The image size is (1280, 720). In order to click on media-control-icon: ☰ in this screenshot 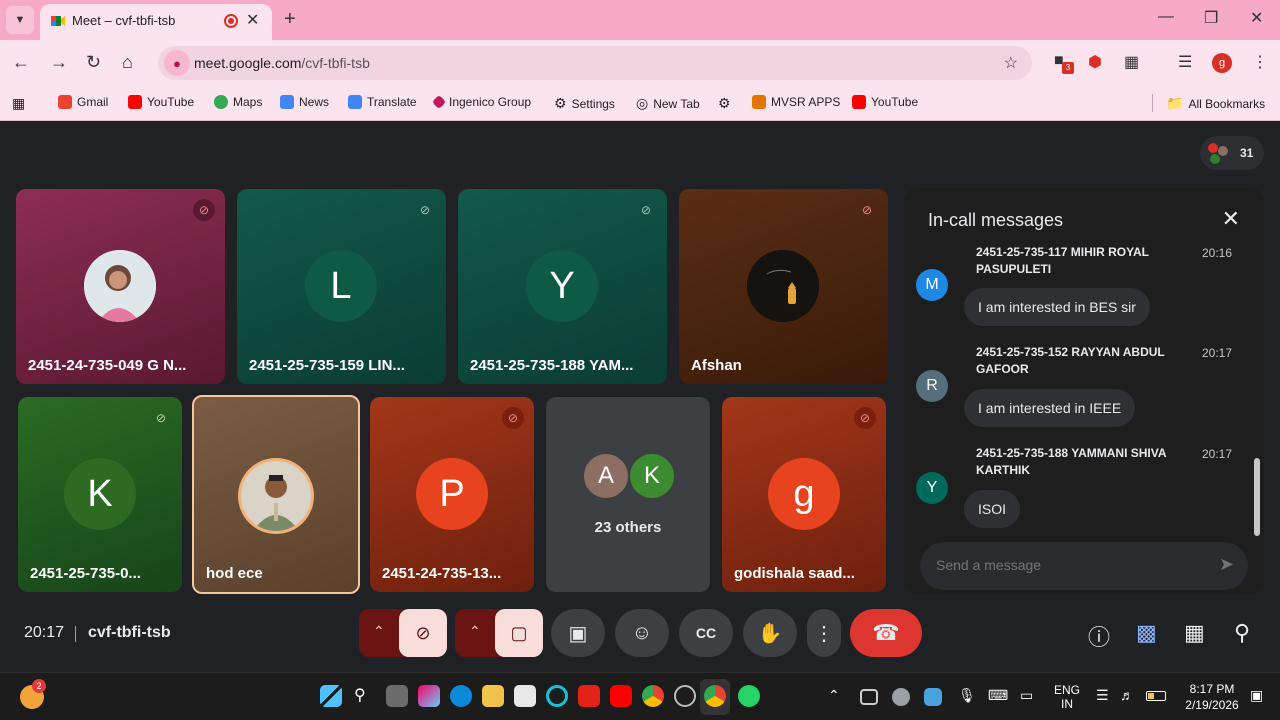, I will do `click(1185, 62)`.